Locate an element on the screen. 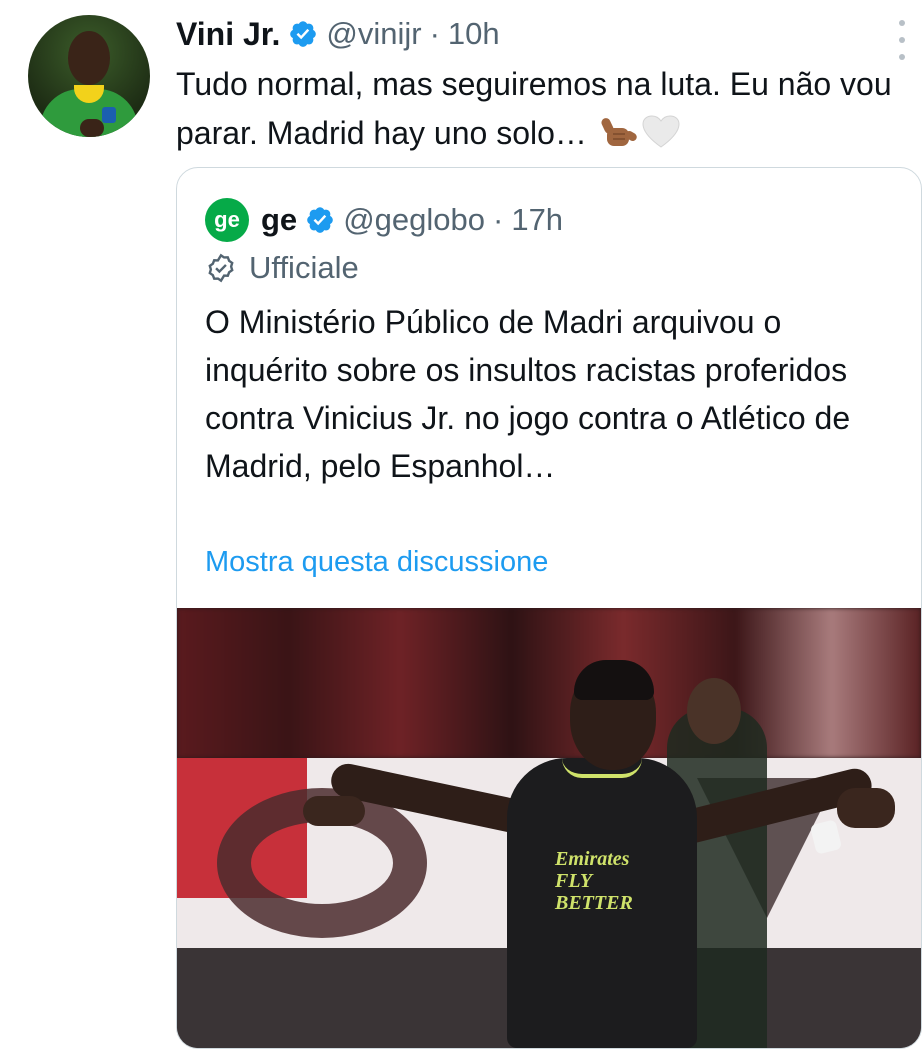 The image size is (922, 1049). photo-crowd-background is located at coordinates (549, 683).